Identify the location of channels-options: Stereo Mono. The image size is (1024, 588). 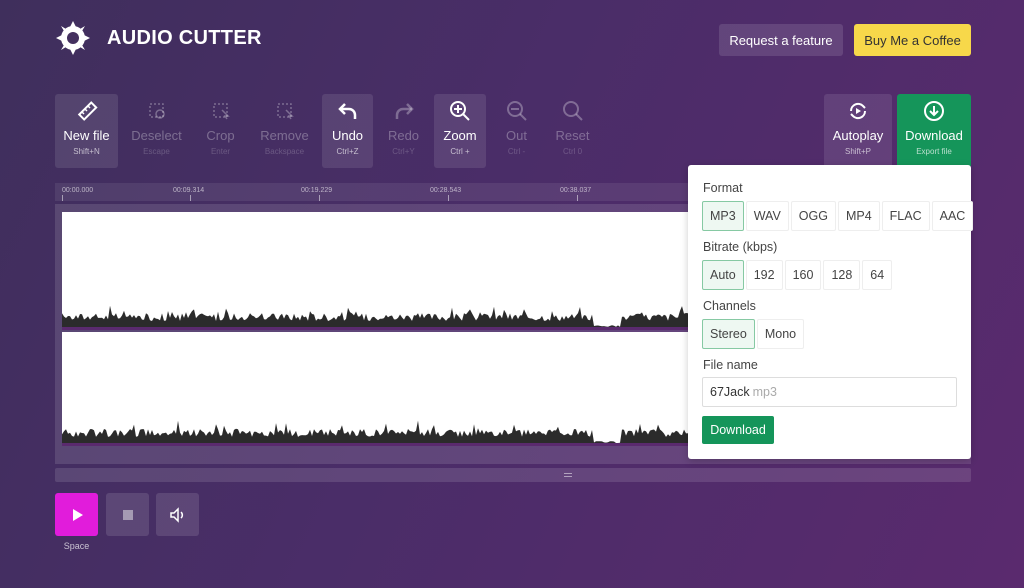
(753, 334).